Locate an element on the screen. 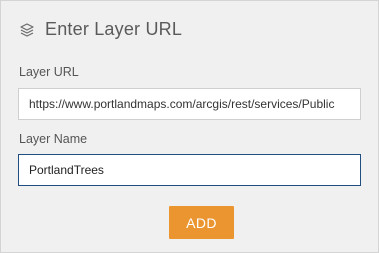 The width and height of the screenshot is (379, 253). panel-title: Enter Layer URL is located at coordinates (114, 29).